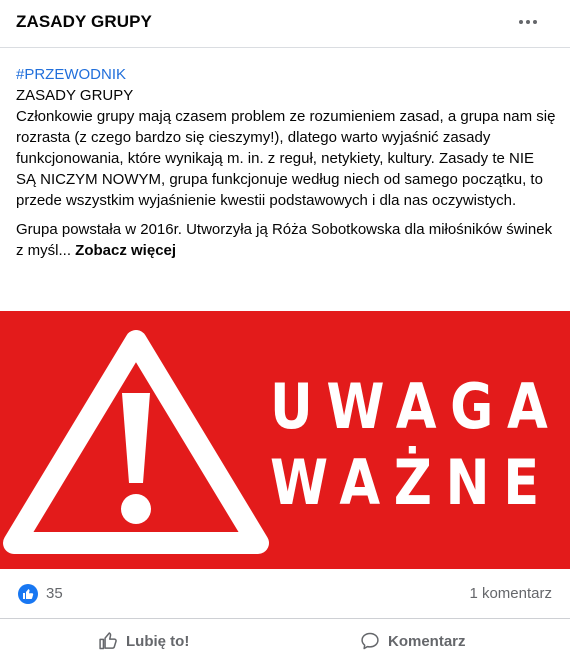 Image resolution: width=570 pixels, height=659 pixels. Describe the element at coordinates (370, 641) in the screenshot. I see `comment-bubble-icon` at that location.